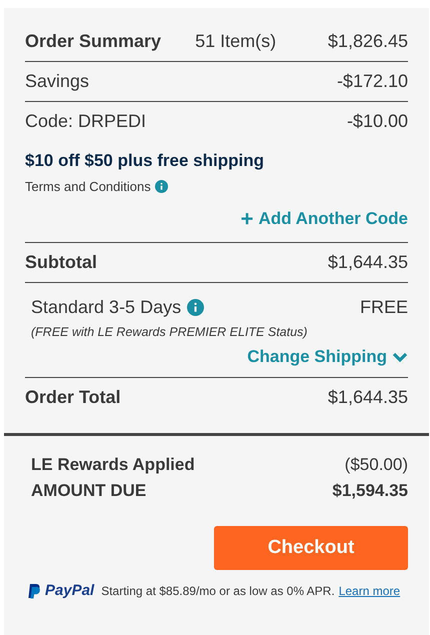 This screenshot has height=635, width=430. What do you see at coordinates (311, 548) in the screenshot?
I see `checkout-button: Checkout` at bounding box center [311, 548].